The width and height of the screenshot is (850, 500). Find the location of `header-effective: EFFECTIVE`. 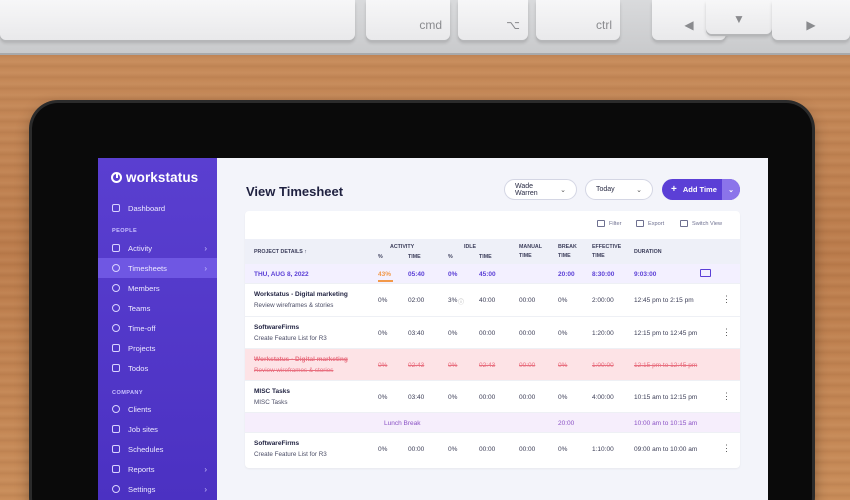

header-effective: EFFECTIVE is located at coordinates (607, 247).